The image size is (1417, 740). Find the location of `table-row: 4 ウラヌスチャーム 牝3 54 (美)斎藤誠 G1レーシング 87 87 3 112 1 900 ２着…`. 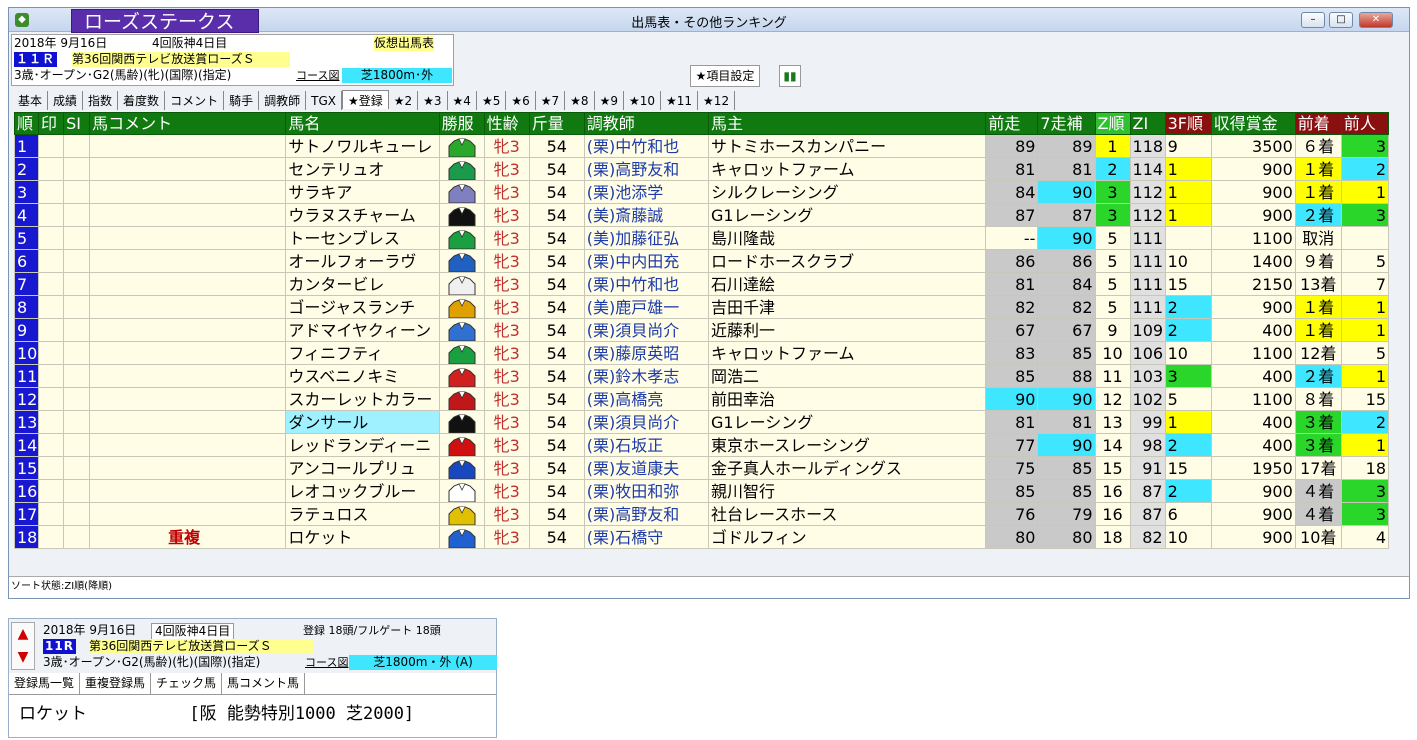

table-row: 4 ウラヌスチャーム 牝3 54 (美)斎藤誠 G1レーシング 87 87 3 112 1 900 ２着… is located at coordinates (701, 215).